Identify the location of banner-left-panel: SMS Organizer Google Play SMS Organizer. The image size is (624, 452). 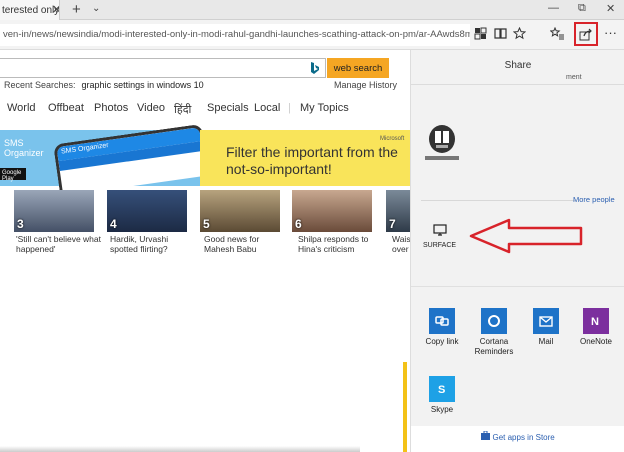
(104, 160).